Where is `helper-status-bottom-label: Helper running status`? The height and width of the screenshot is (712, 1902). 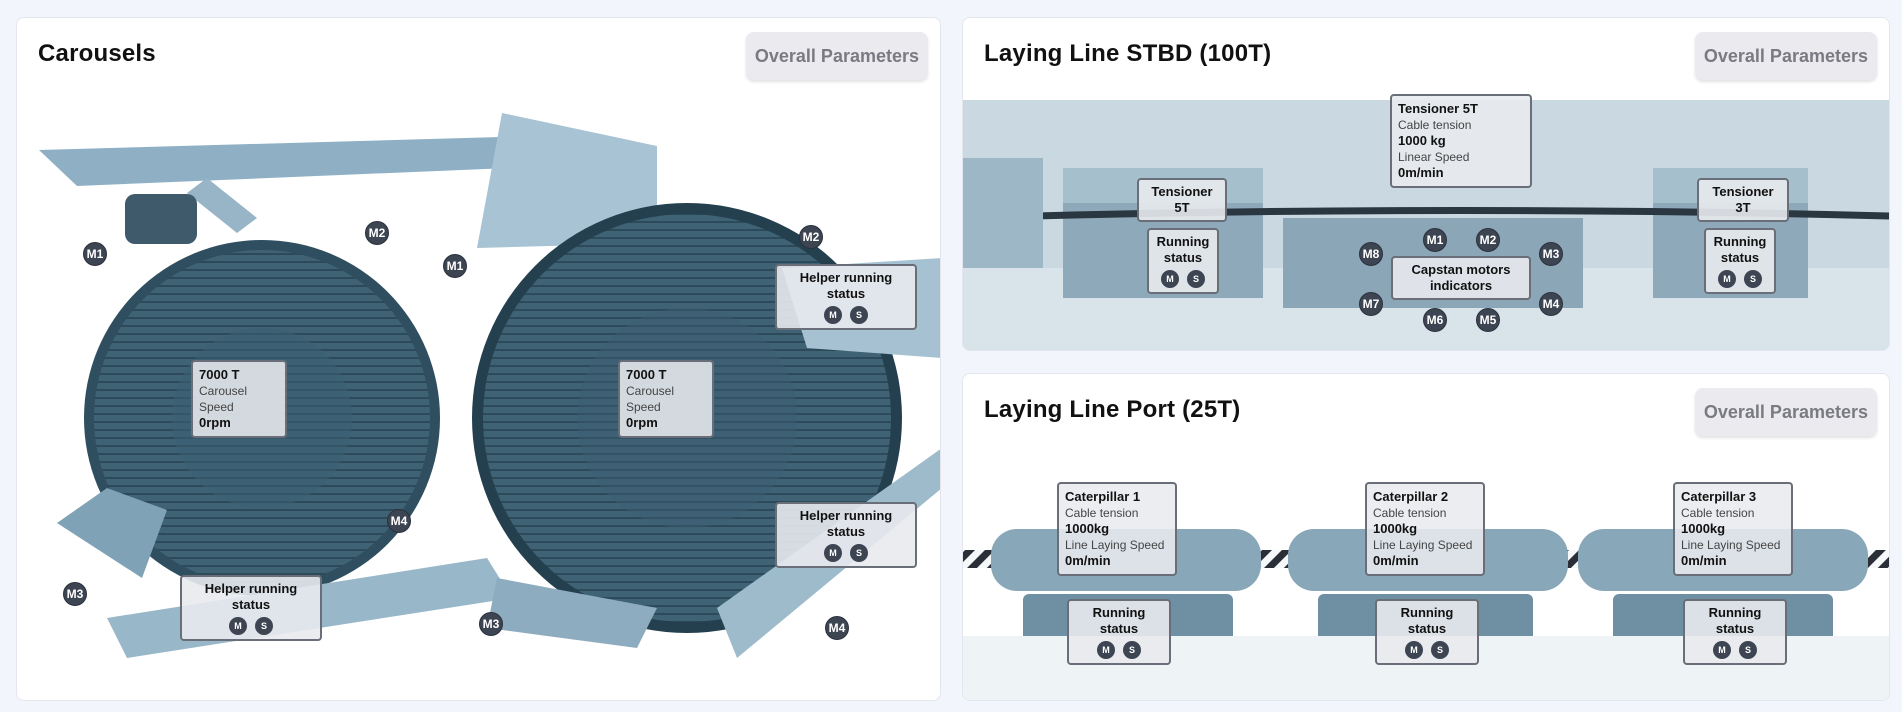
helper-status-bottom-label: Helper running status is located at coordinates (251, 596).